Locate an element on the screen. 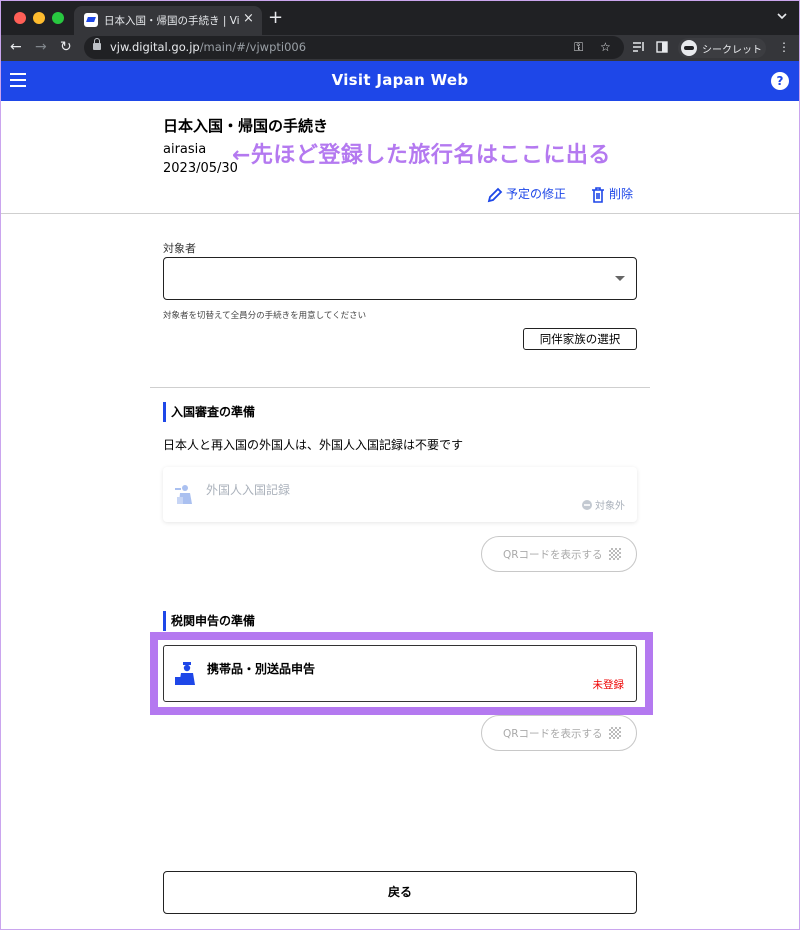 The image size is (800, 930). tab-close-icon: × is located at coordinates (248, 19).